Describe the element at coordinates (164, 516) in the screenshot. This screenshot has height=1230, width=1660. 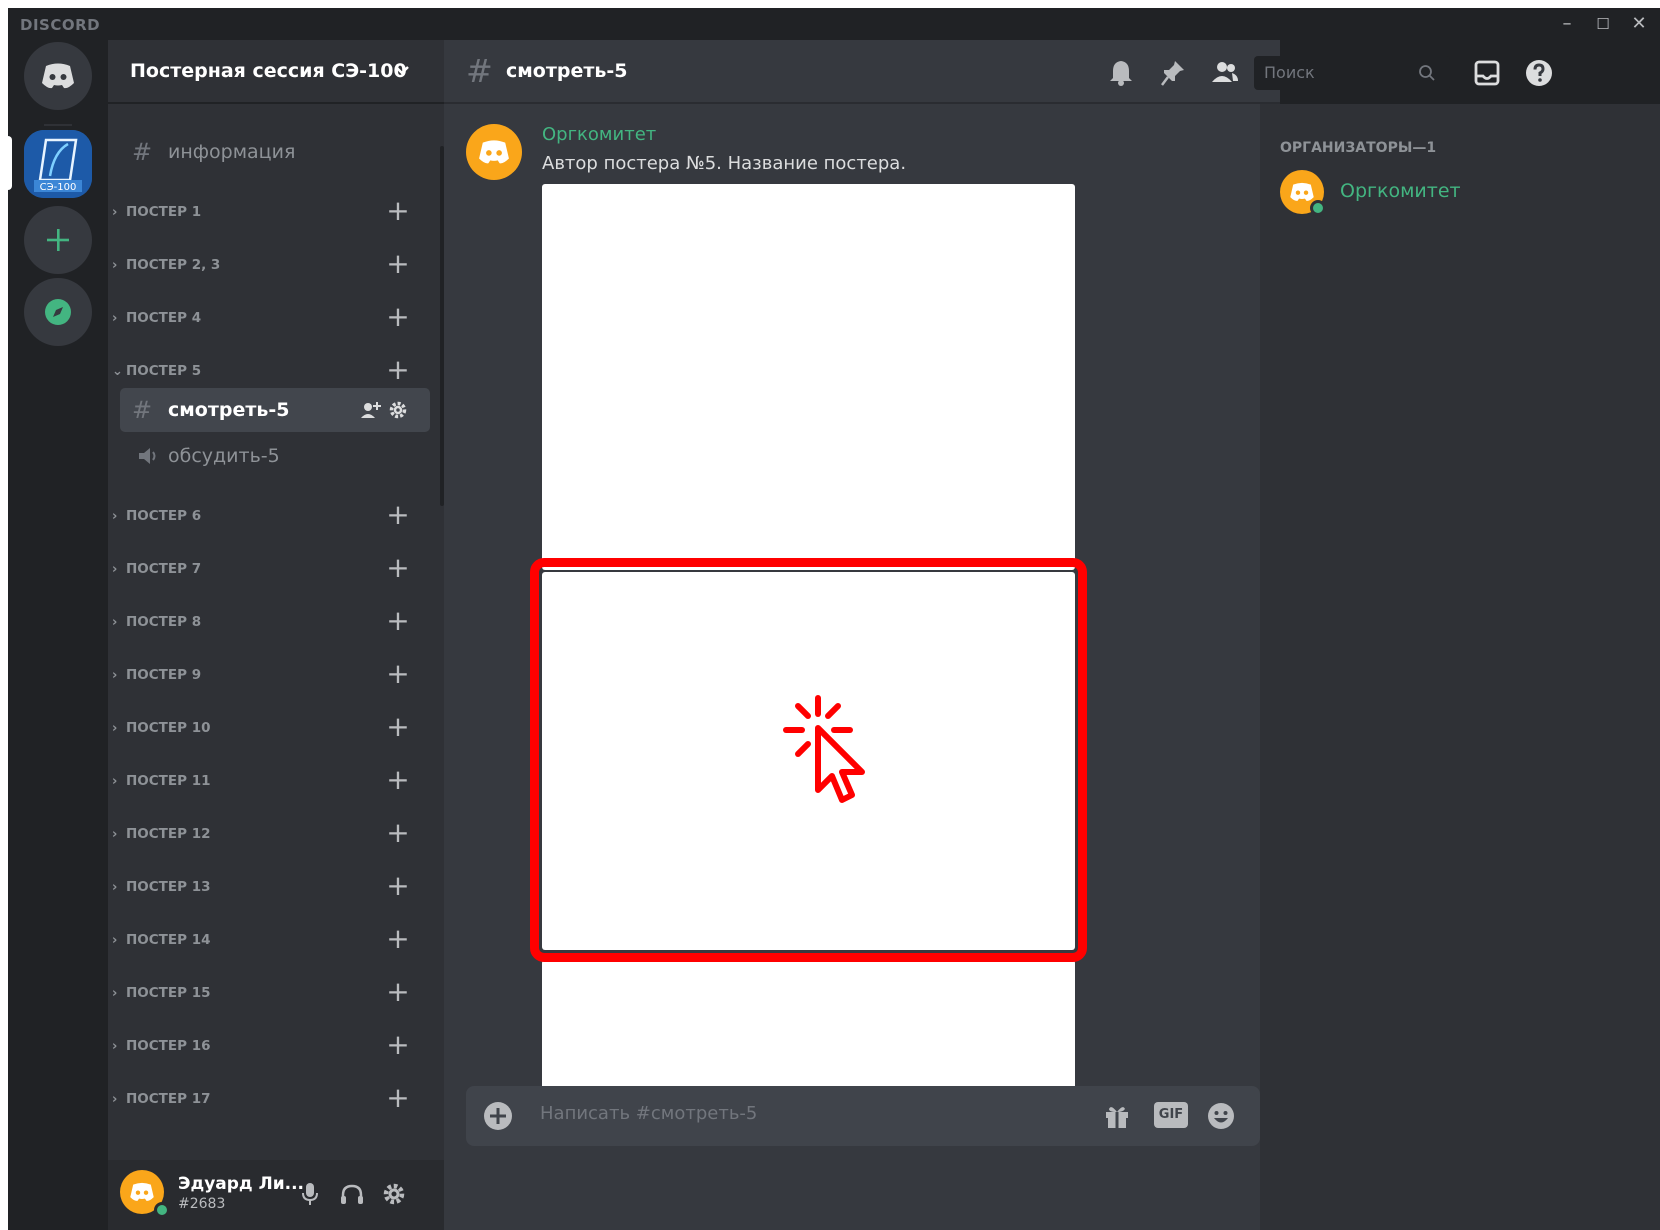
I see `category-label: ПОСТЕР 6` at that location.